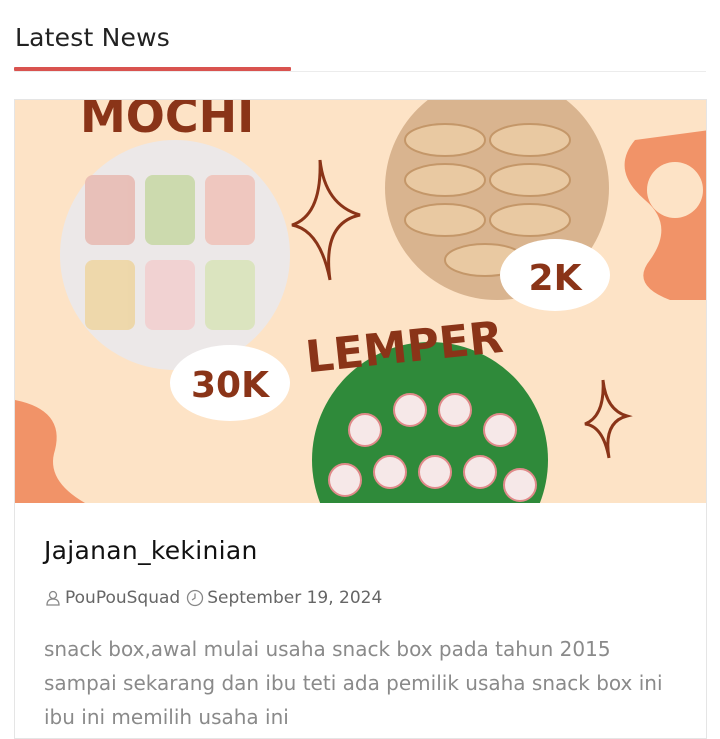  Describe the element at coordinates (360, 36) in the screenshot. I see `section-header: Latest News` at that location.